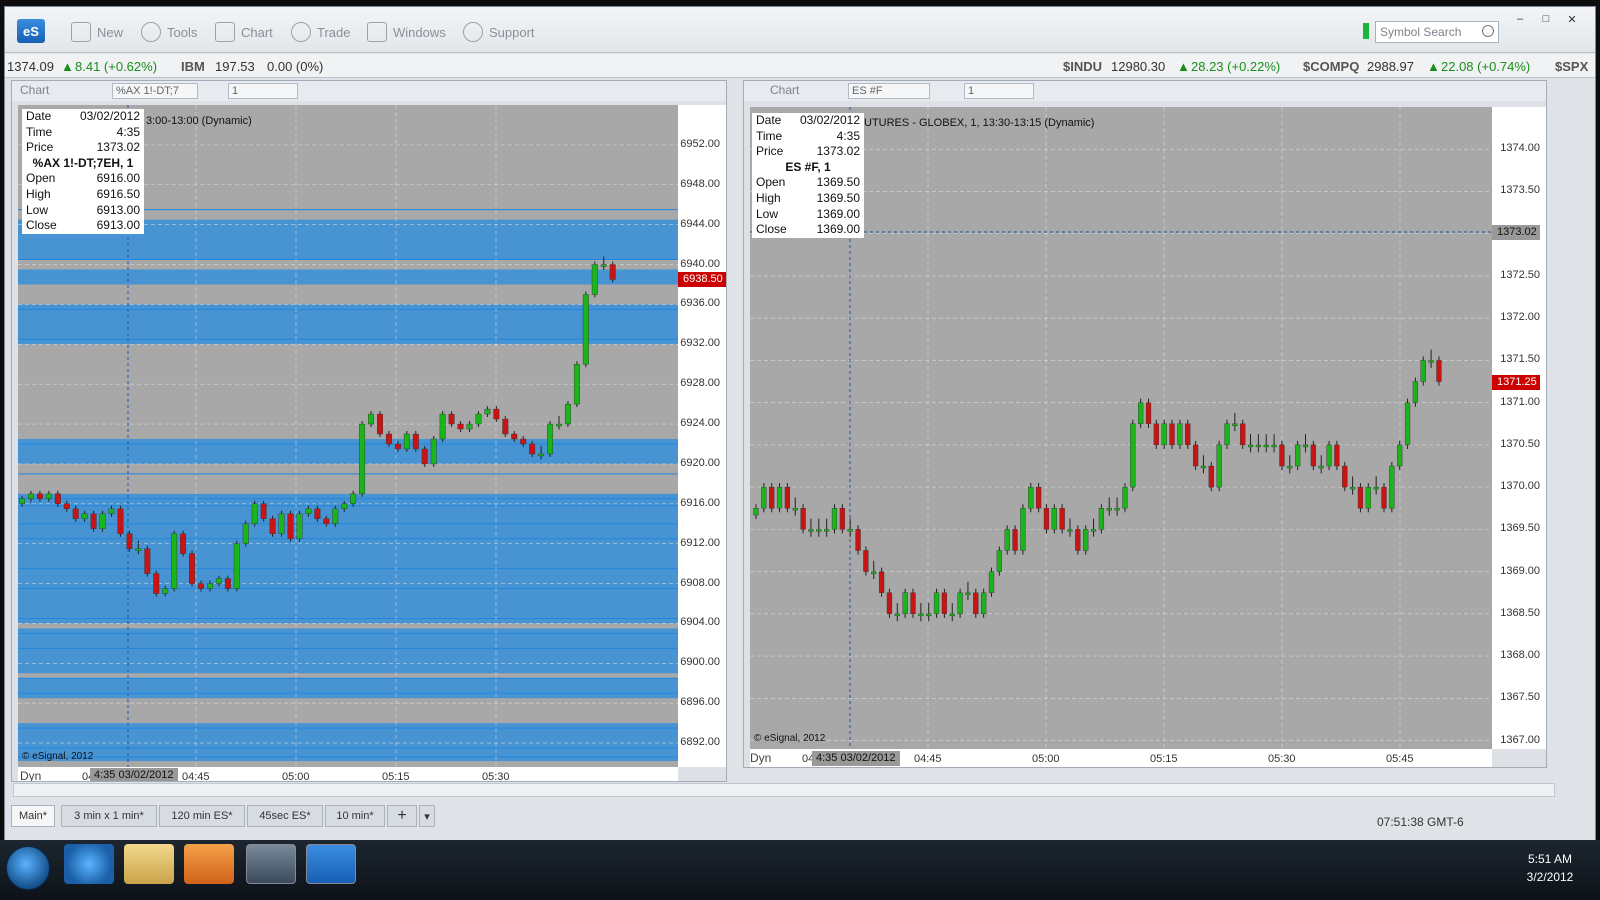 The width and height of the screenshot is (1600, 900). What do you see at coordinates (1366, 31) in the screenshot?
I see `connection-status-icon` at bounding box center [1366, 31].